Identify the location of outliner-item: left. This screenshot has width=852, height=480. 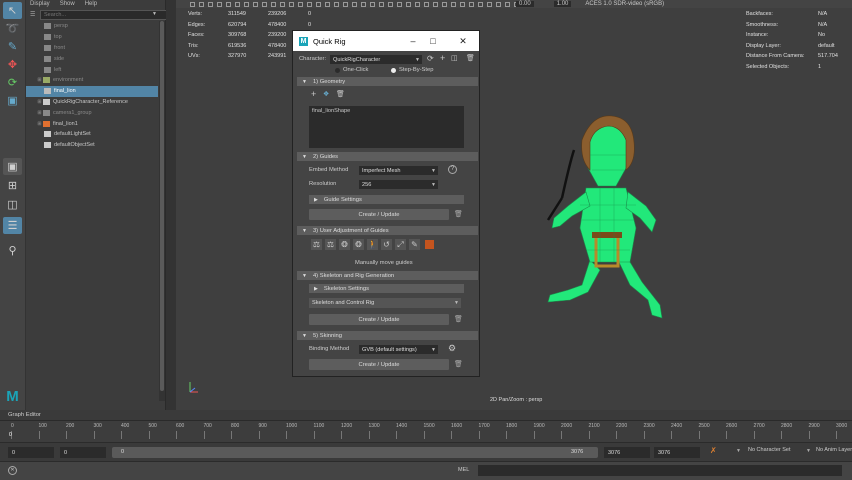
(92, 69).